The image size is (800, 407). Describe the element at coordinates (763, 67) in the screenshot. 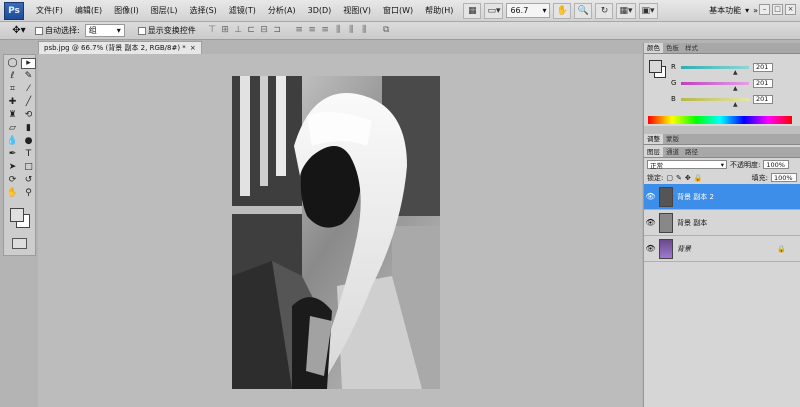

I see `red-value-input: 201` at that location.